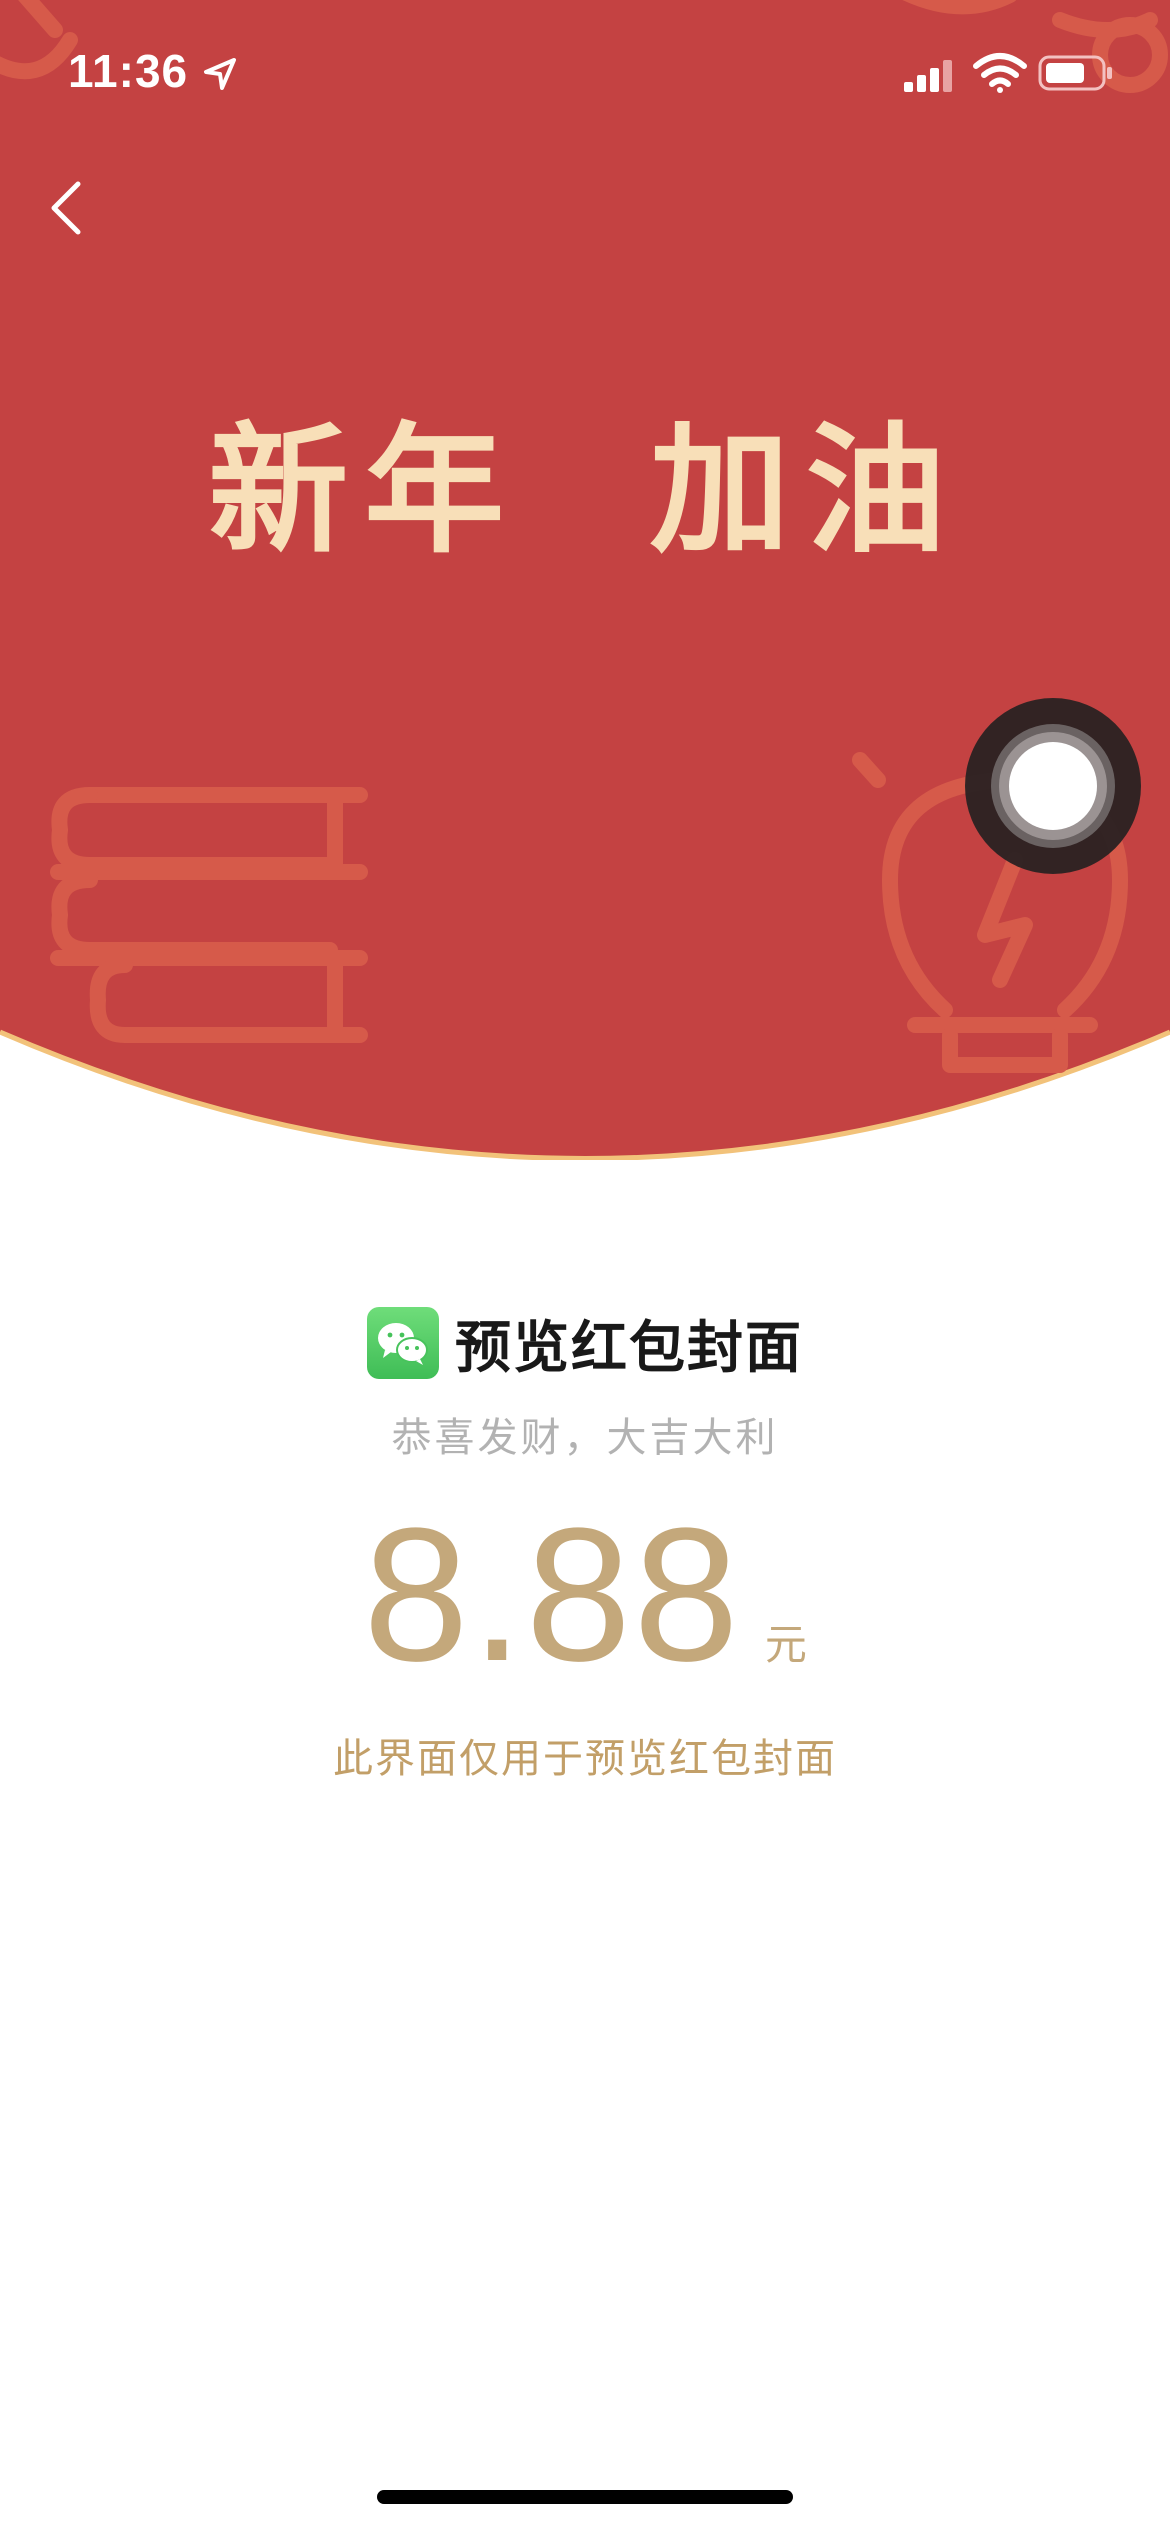  Describe the element at coordinates (552, 1595) in the screenshot. I see `amount-value: 8.88` at that location.